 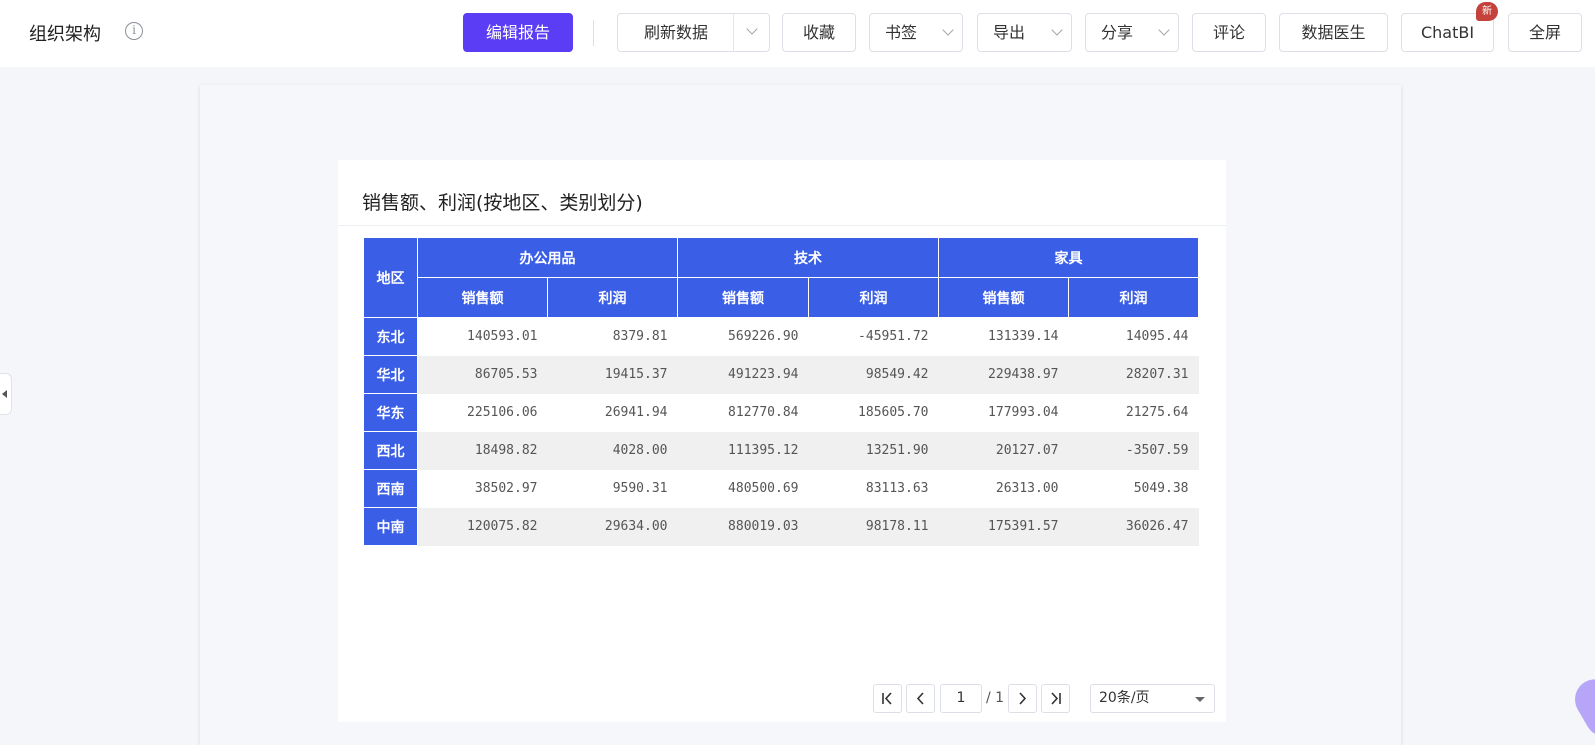 I want to click on value-cell: 14095.44, so click(x=1133, y=336).